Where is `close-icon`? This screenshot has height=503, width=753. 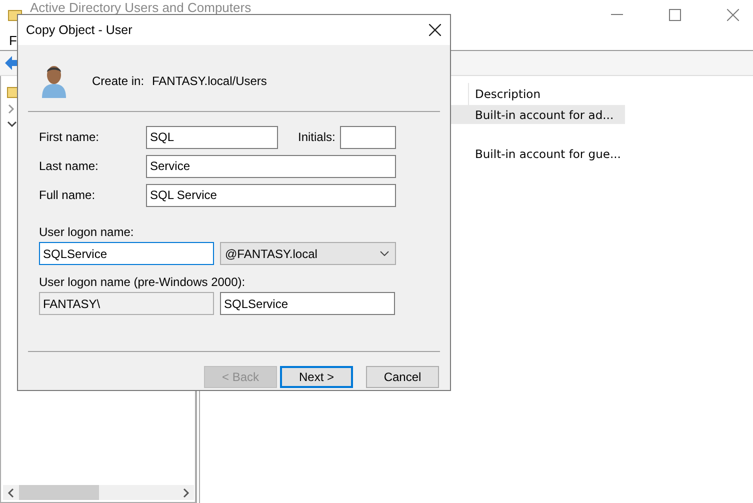 close-icon is located at coordinates (435, 30).